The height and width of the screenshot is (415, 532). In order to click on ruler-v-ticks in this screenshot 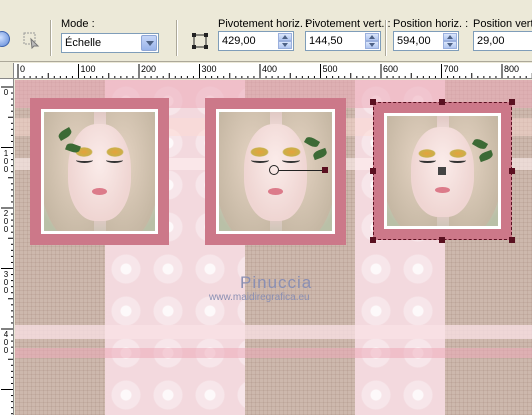, I will do `click(7, 250)`.